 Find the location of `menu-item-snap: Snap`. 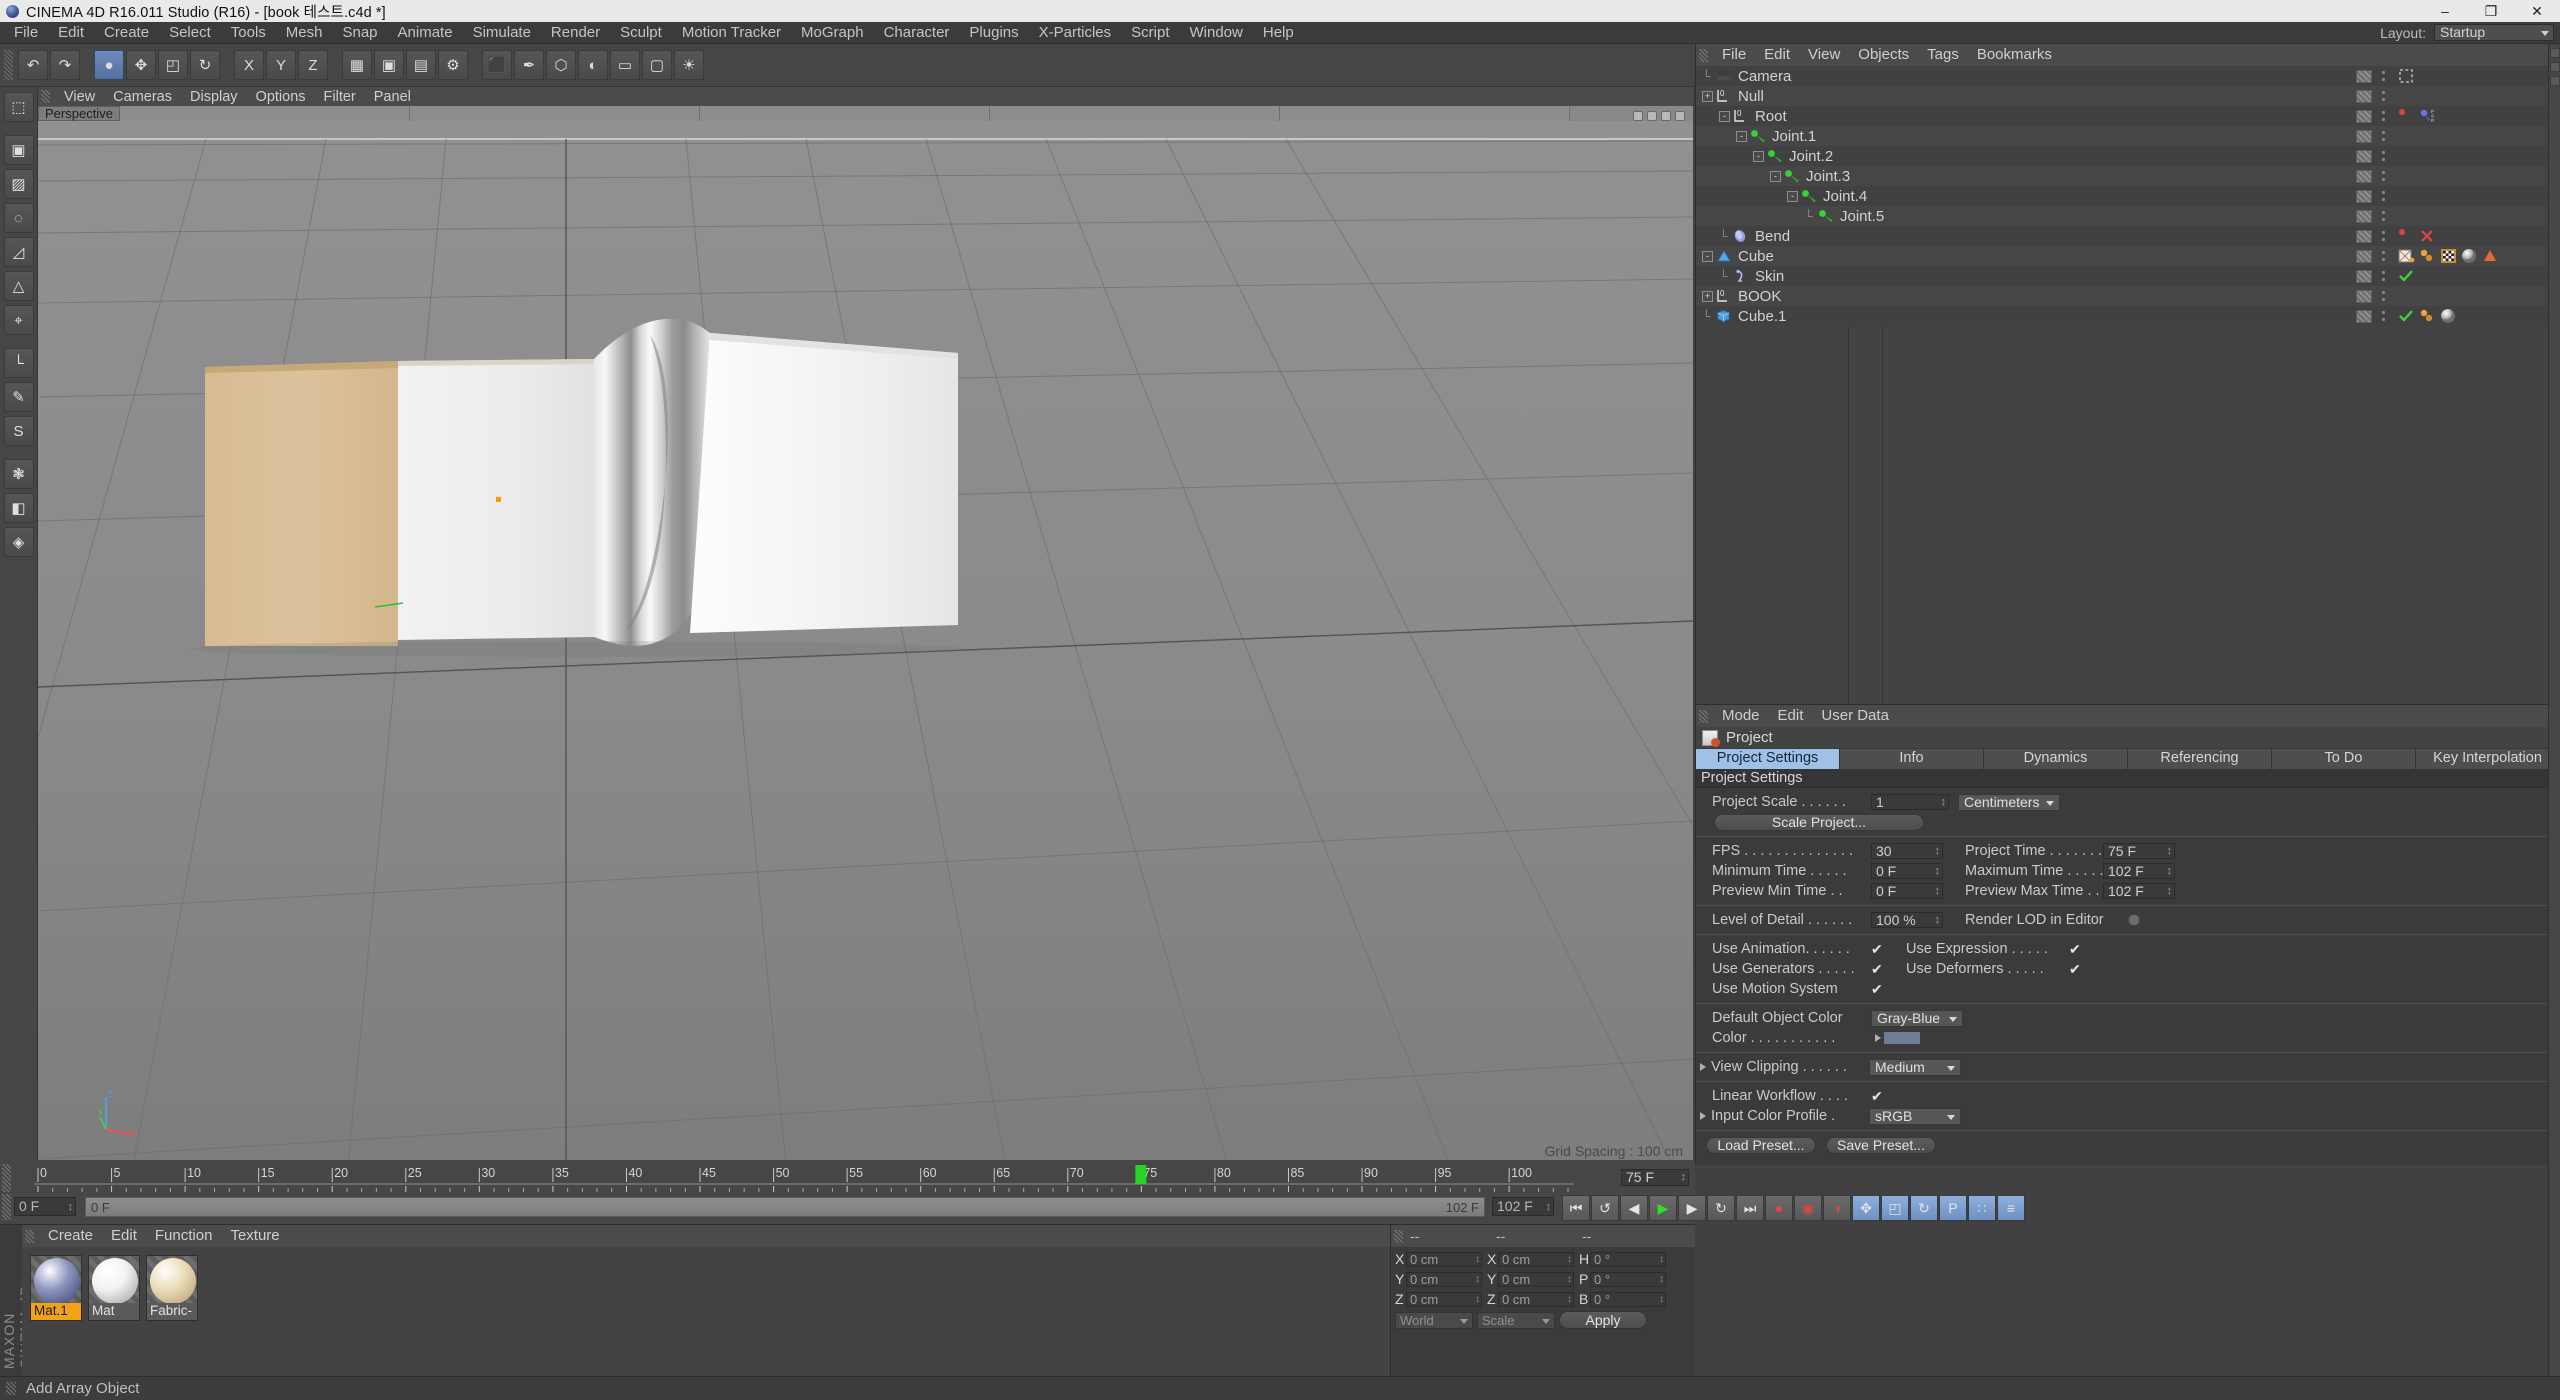

menu-item-snap: Snap is located at coordinates (359, 32).